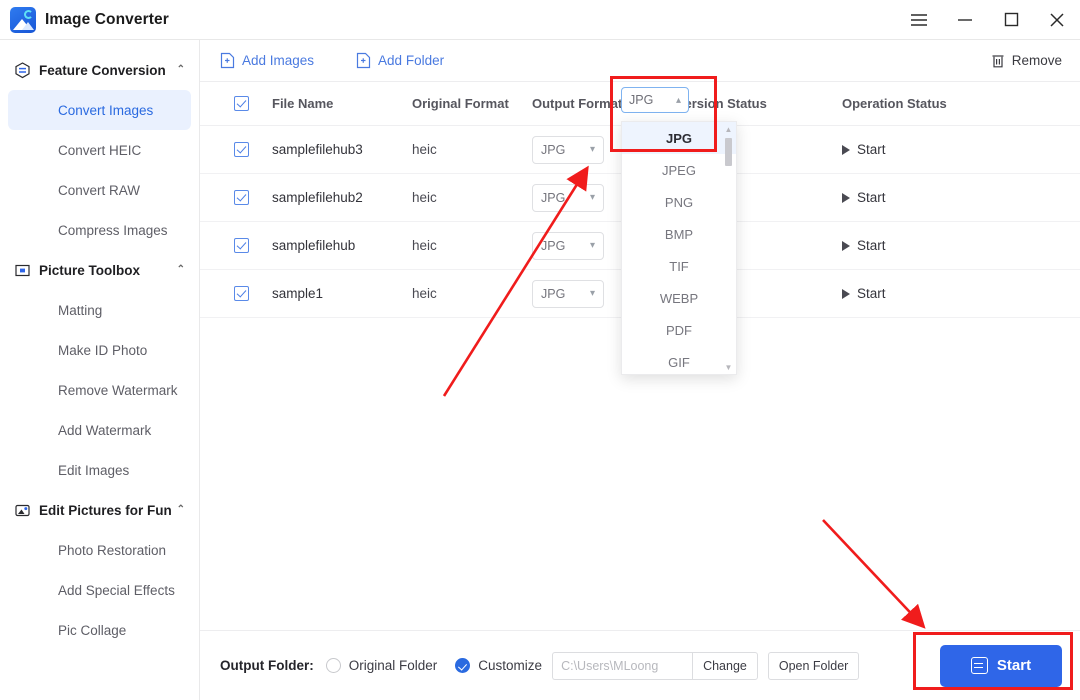 The height and width of the screenshot is (700, 1080). I want to click on sidebar-item-compress-images: Compress Images, so click(99, 230).